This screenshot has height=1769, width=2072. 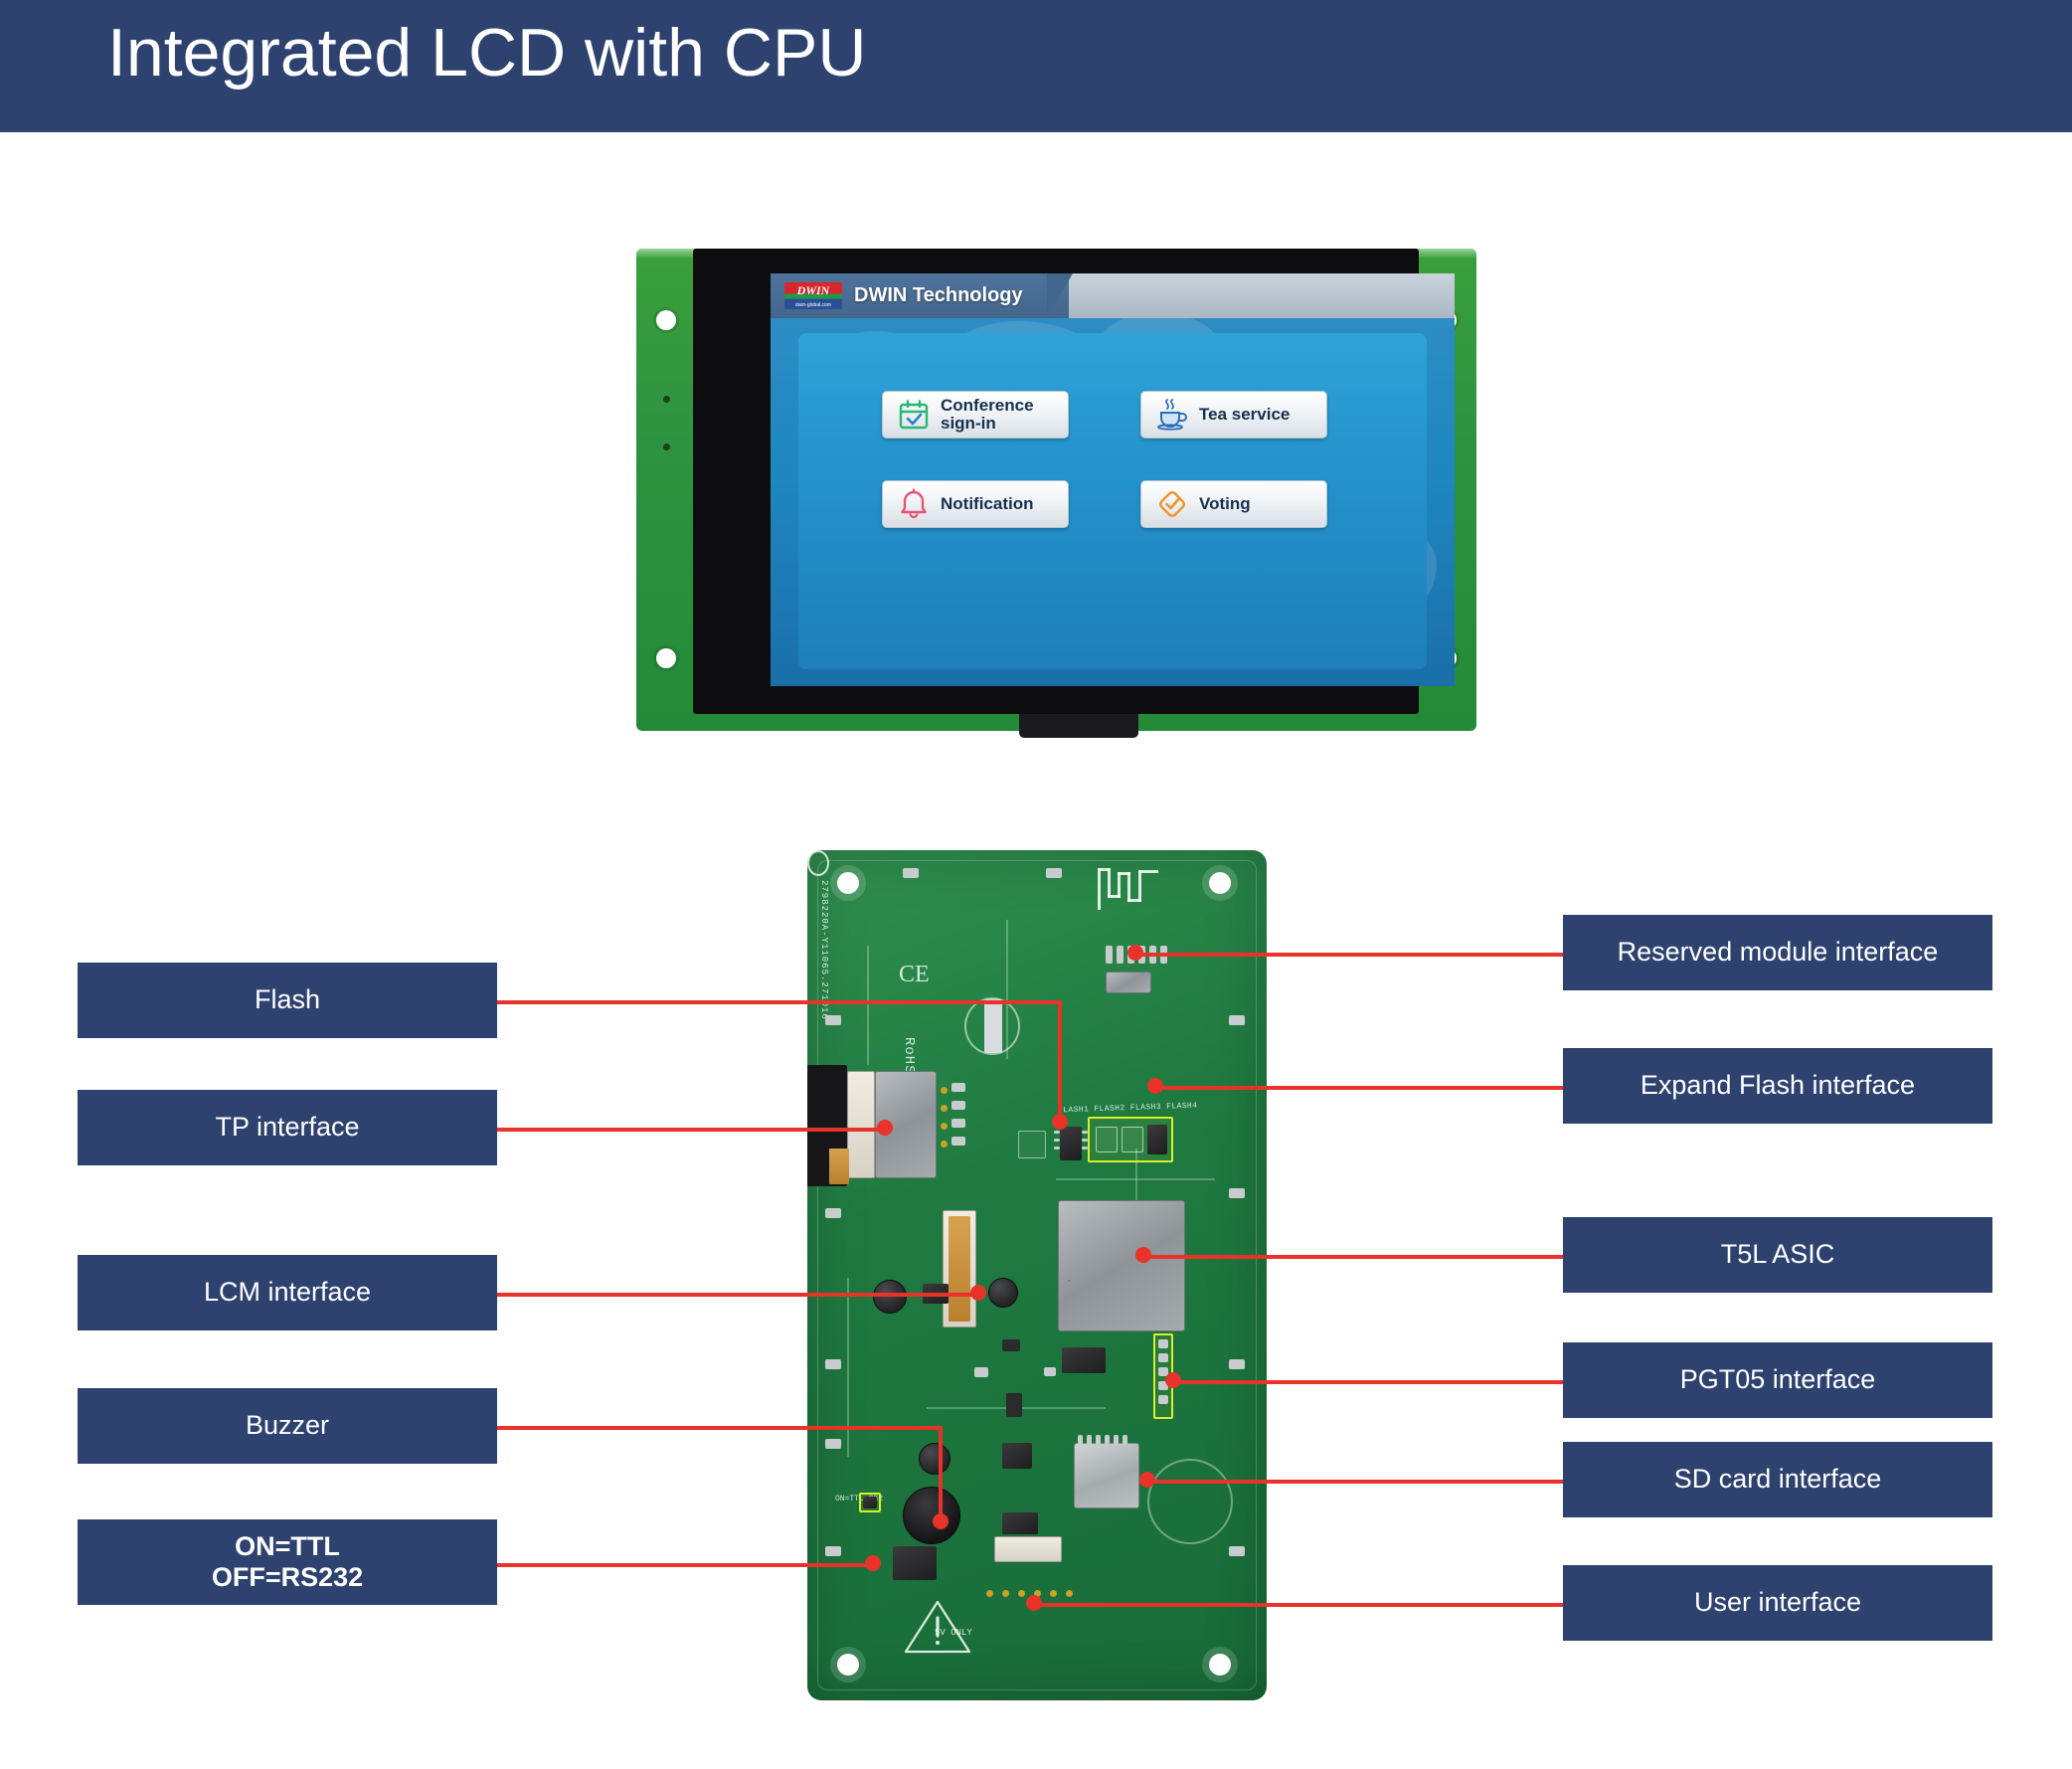 I want to click on flash-footprint, so click(x=1032, y=1144).